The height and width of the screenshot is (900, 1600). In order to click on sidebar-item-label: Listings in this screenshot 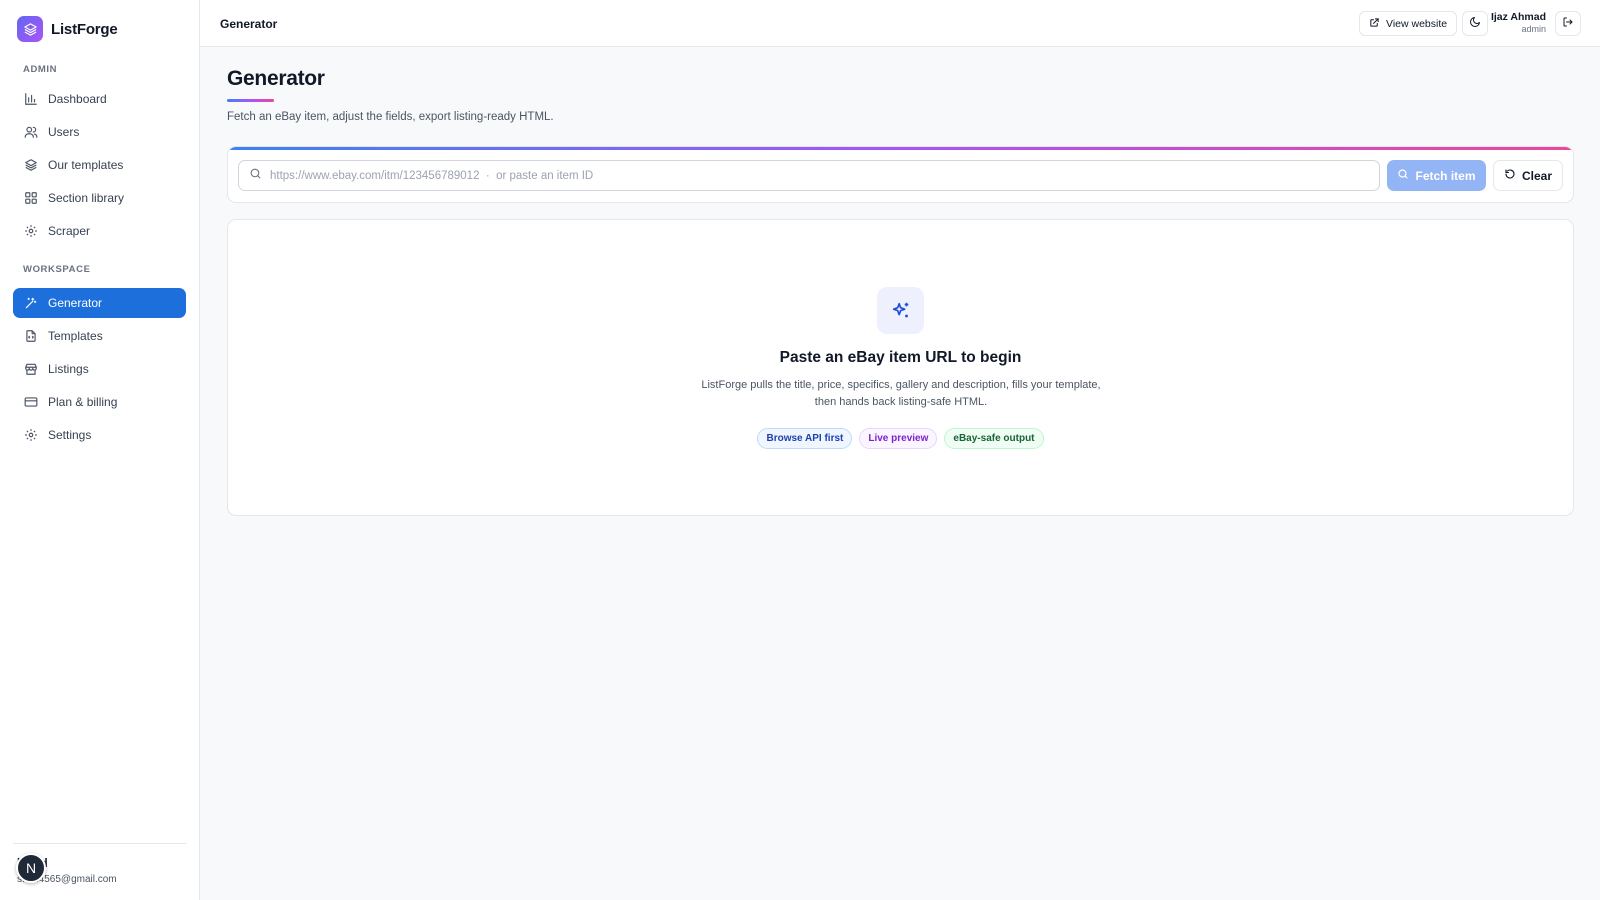, I will do `click(68, 369)`.